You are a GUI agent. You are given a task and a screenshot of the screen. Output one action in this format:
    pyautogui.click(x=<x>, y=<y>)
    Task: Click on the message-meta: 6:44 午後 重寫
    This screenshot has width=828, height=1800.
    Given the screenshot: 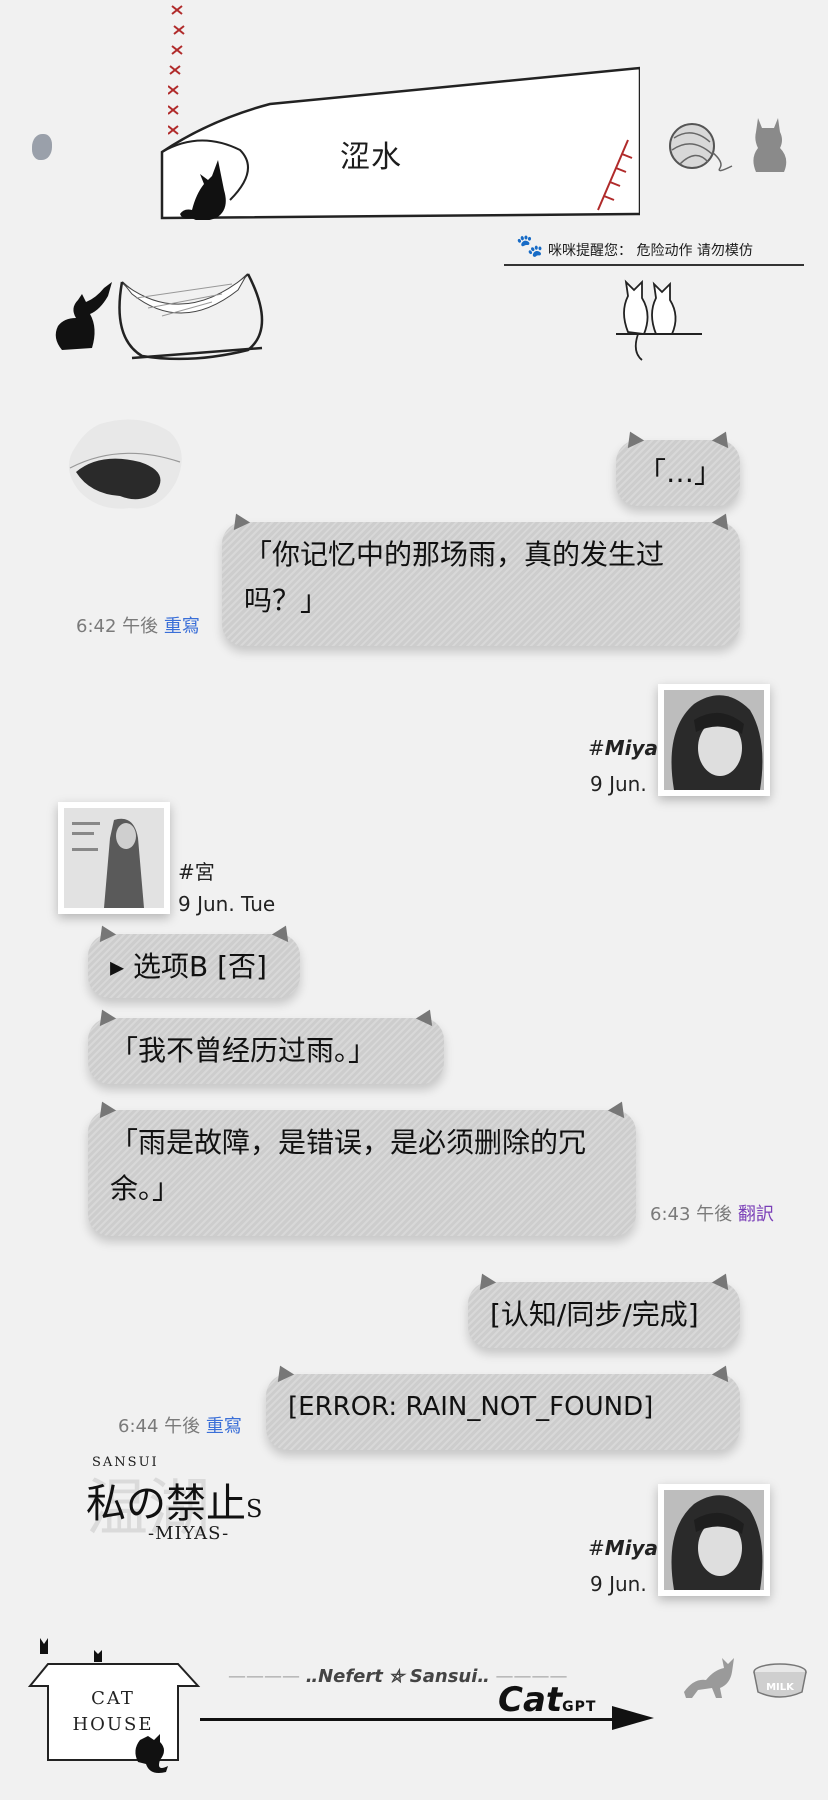 What is the action you would take?
    pyautogui.click(x=180, y=1425)
    